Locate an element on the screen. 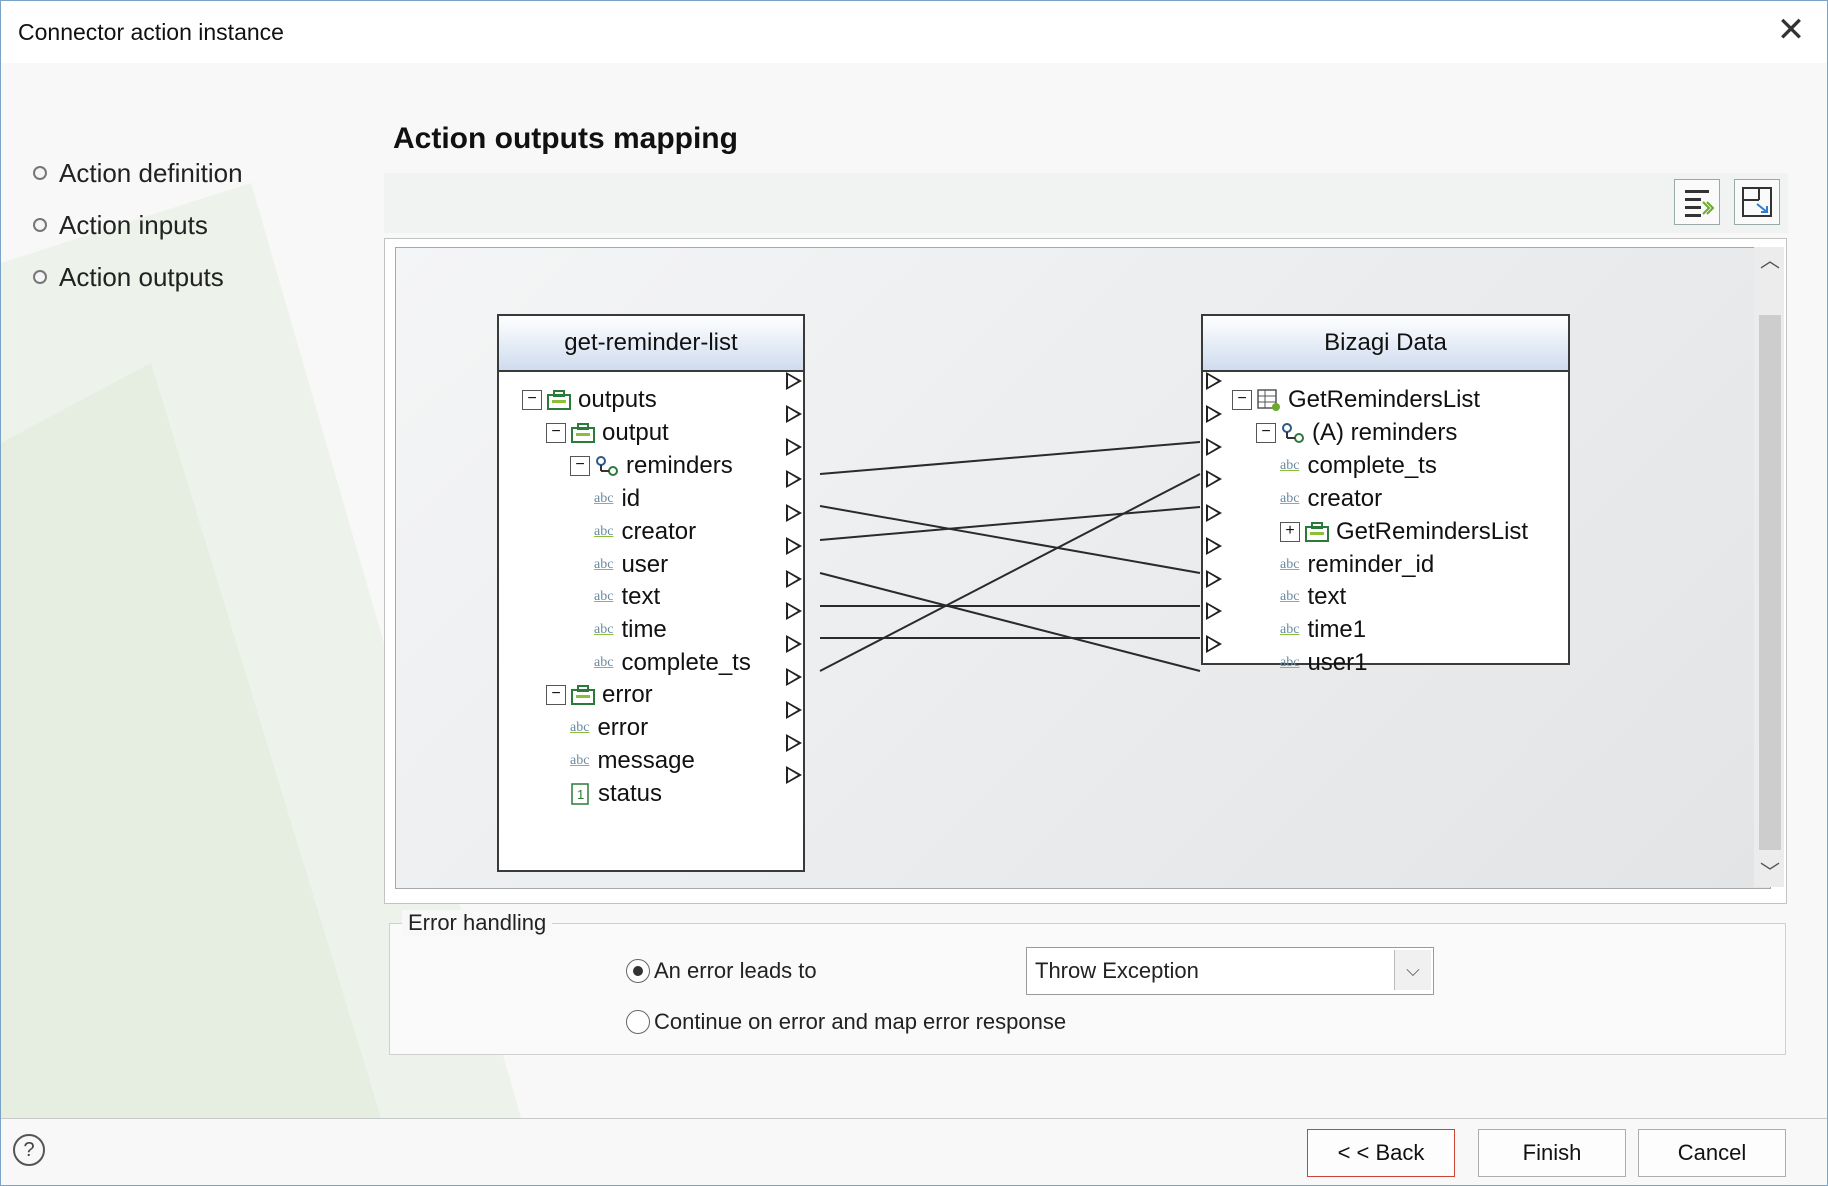 This screenshot has height=1186, width=1828. window-title: Connector action instance is located at coordinates (151, 32).